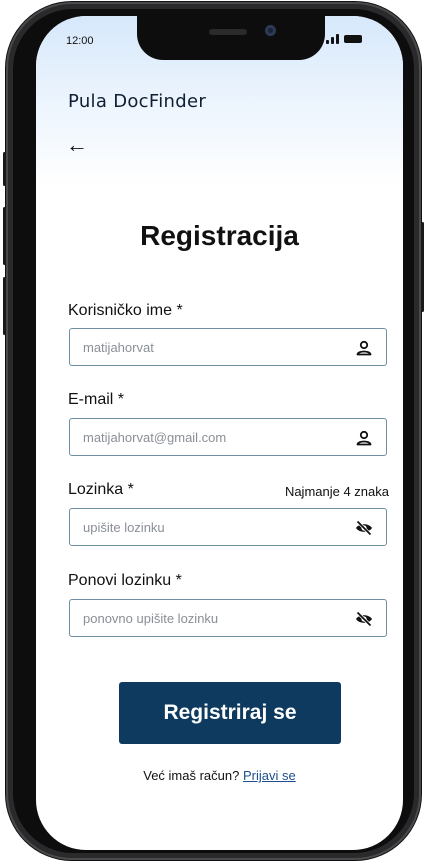  I want to click on password-repeat-label: Ponovi lozinku *, so click(125, 580).